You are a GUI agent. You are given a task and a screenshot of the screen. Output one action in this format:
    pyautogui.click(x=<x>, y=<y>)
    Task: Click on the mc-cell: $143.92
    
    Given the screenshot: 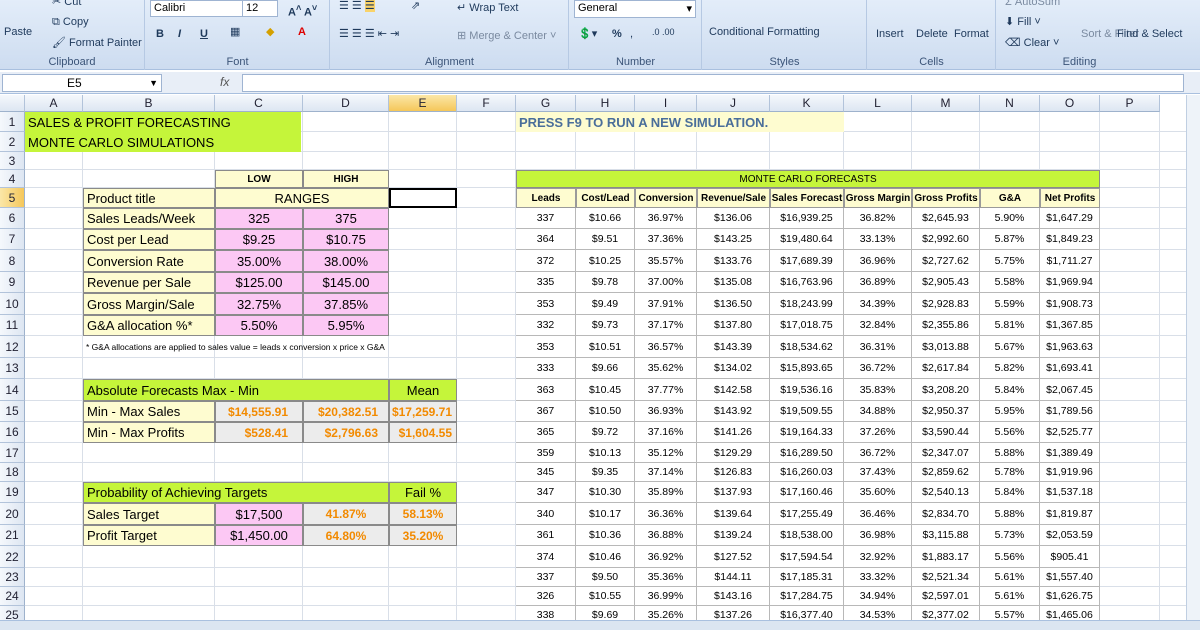 What is the action you would take?
    pyautogui.click(x=733, y=411)
    